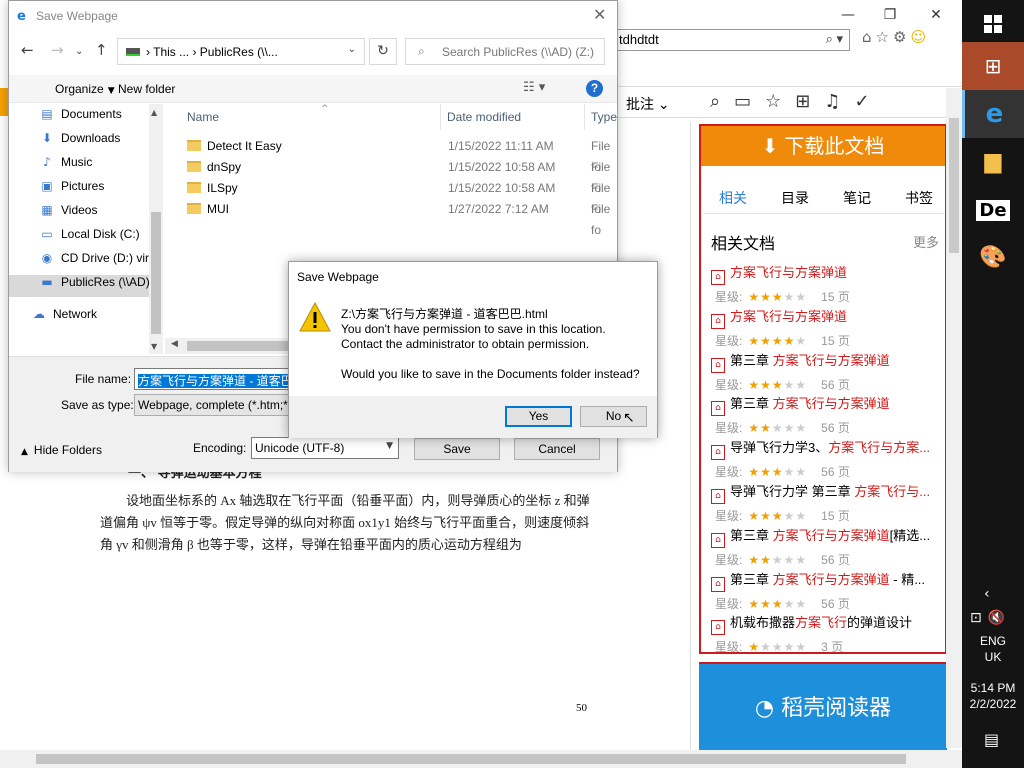  I want to click on search-icon: ⌕ ▾, so click(834, 39).